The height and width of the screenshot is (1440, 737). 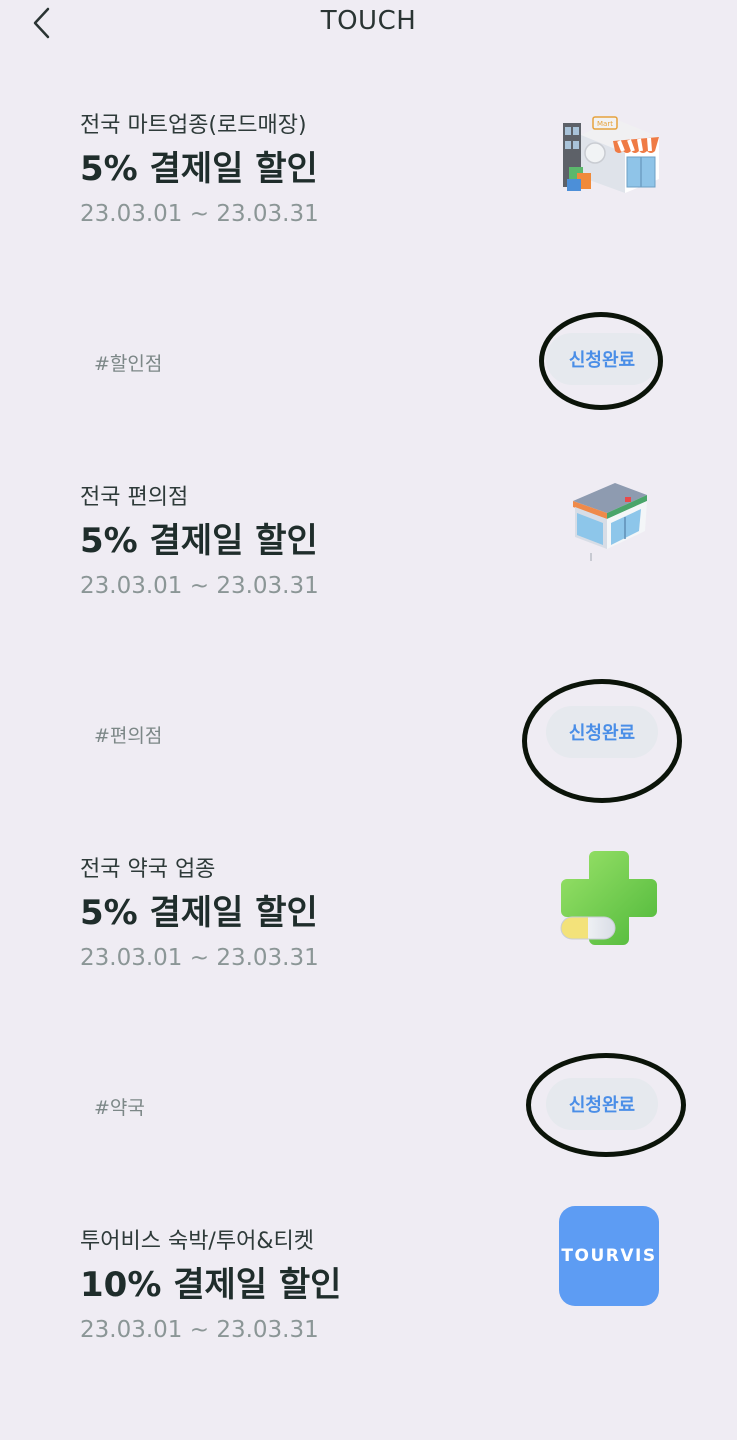 I want to click on offer-card-pharmacy: 전국 약국 업종 5% 결제일 할인 23.03.01 ~ 23.03.31, so click(x=368, y=916).